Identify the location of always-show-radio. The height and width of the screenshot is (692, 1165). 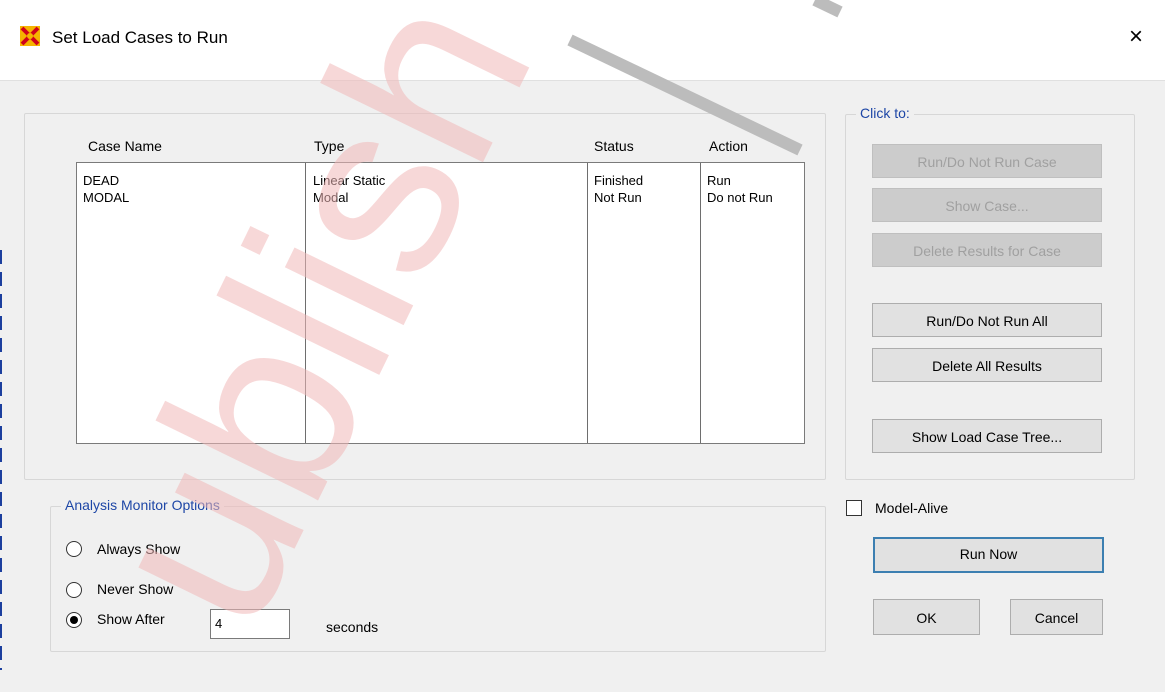
(74, 549).